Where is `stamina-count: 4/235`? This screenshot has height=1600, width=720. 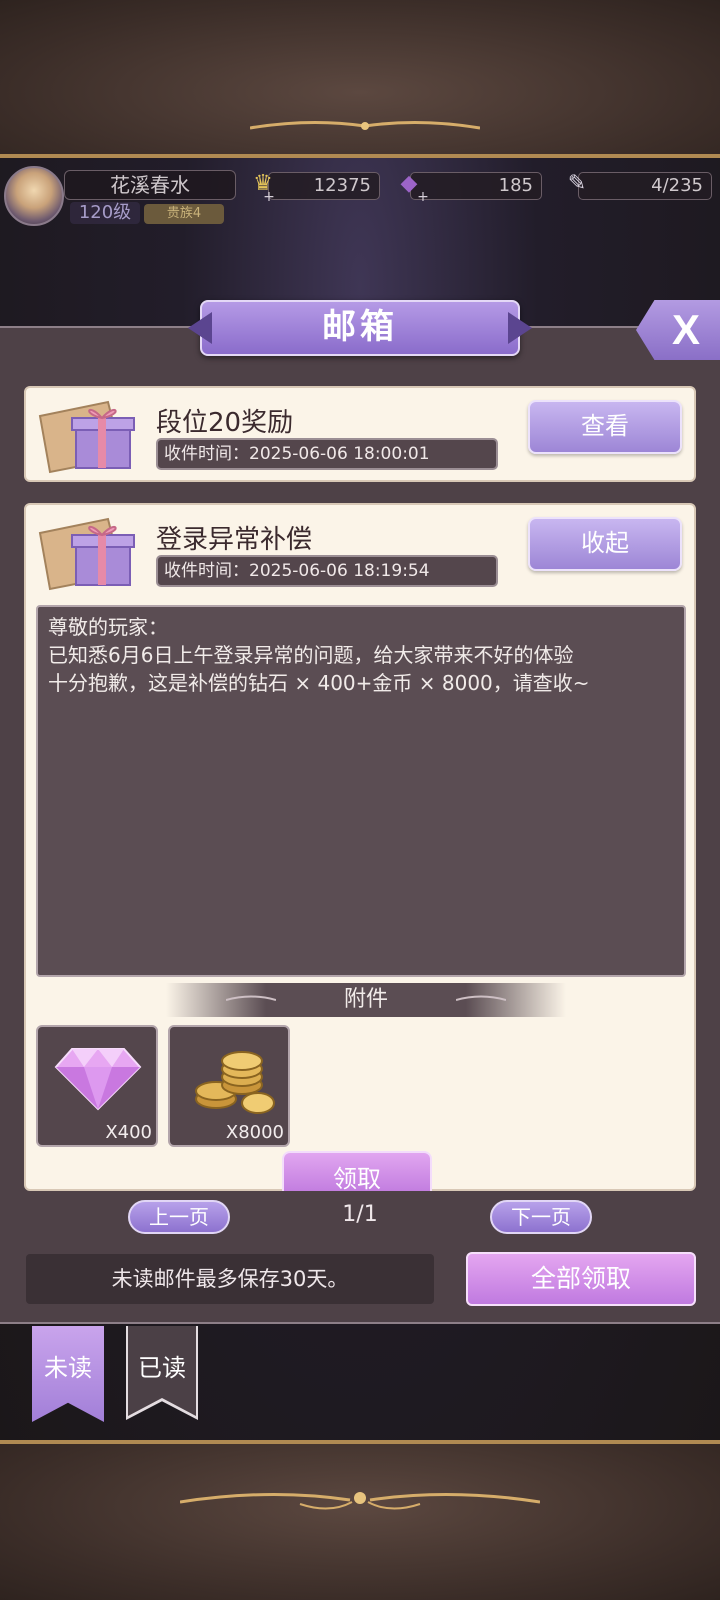
stamina-count: 4/235 is located at coordinates (645, 186).